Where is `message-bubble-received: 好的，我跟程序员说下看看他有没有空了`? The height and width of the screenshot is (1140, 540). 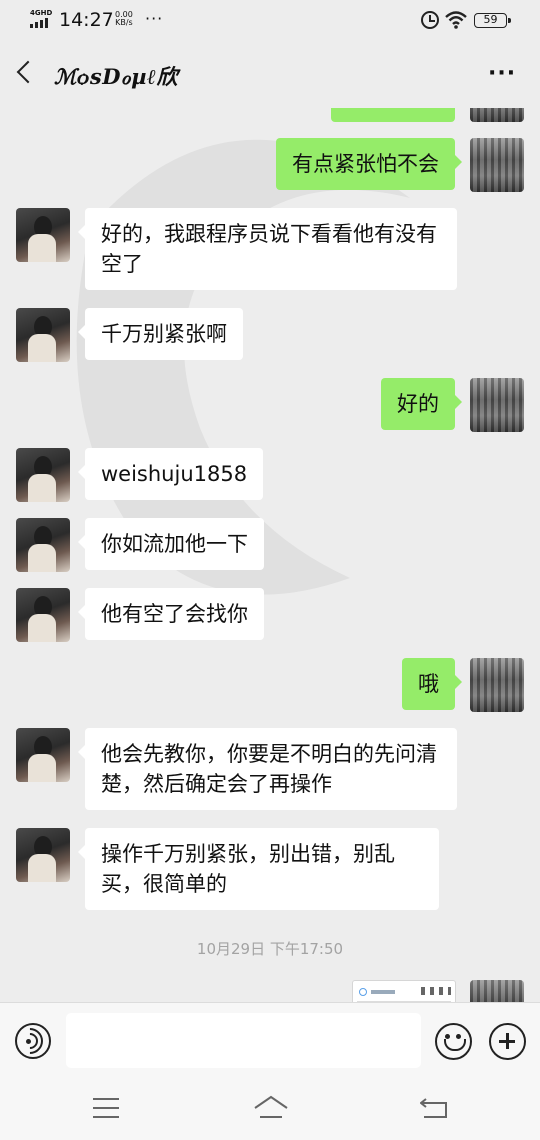
message-bubble-received: 好的，我跟程序员说下看看他有没有空了 is located at coordinates (267, 249).